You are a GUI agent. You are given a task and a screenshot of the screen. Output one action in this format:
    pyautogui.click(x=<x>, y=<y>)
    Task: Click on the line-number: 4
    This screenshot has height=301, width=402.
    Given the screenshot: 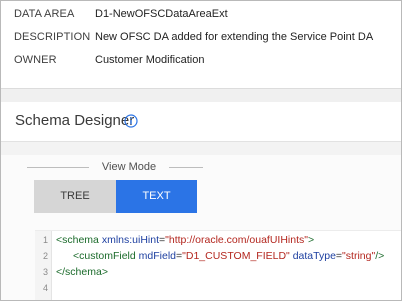 What is the action you would take?
    pyautogui.click(x=45, y=288)
    